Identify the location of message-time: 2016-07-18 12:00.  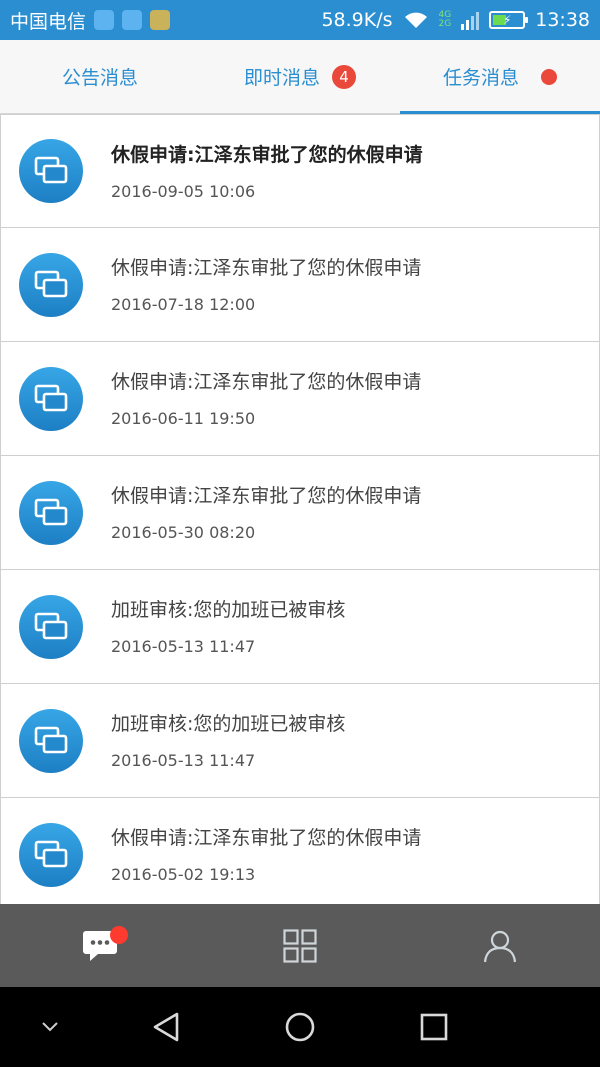
(183, 304).